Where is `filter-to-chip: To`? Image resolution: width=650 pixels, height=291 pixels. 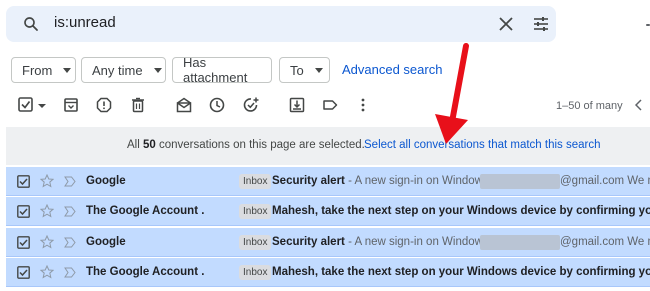 filter-to-chip: To is located at coordinates (304, 70).